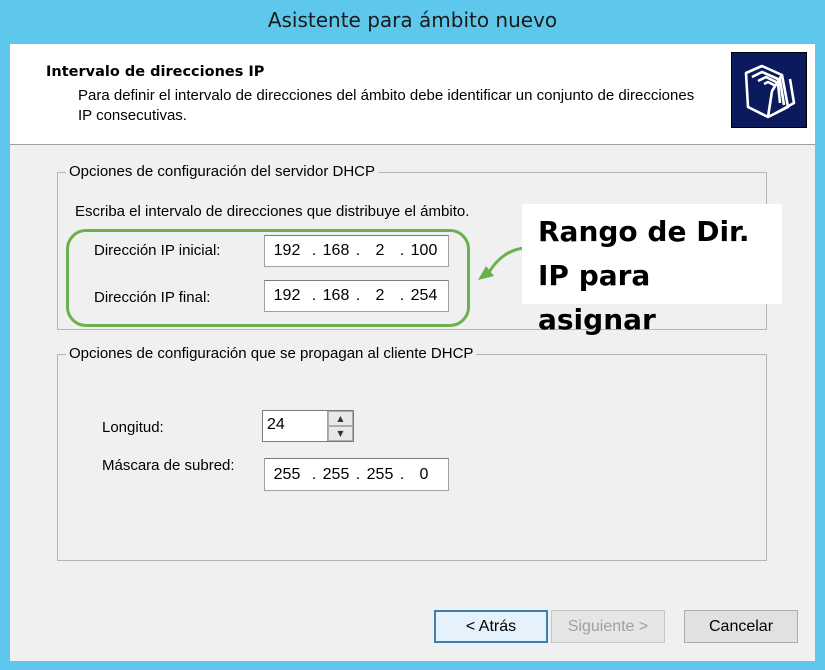 The width and height of the screenshot is (825, 670). I want to click on length-label: Longitud:, so click(133, 427).